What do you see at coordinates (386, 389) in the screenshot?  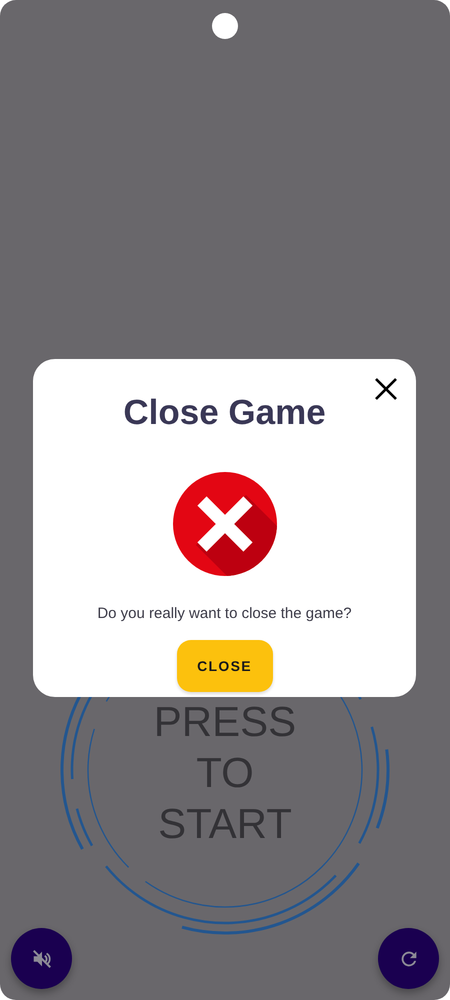 I see `close-icon` at bounding box center [386, 389].